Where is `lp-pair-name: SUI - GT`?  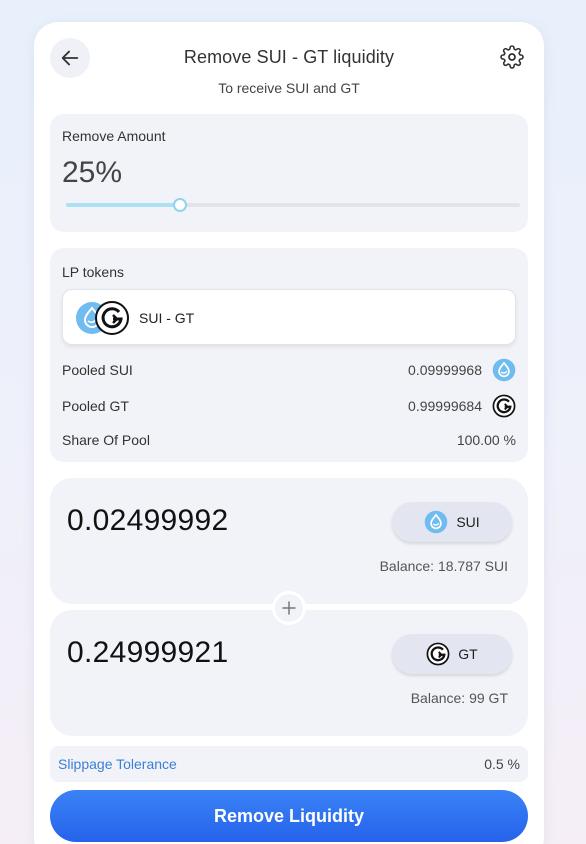
lp-pair-name: SUI - GT is located at coordinates (167, 318).